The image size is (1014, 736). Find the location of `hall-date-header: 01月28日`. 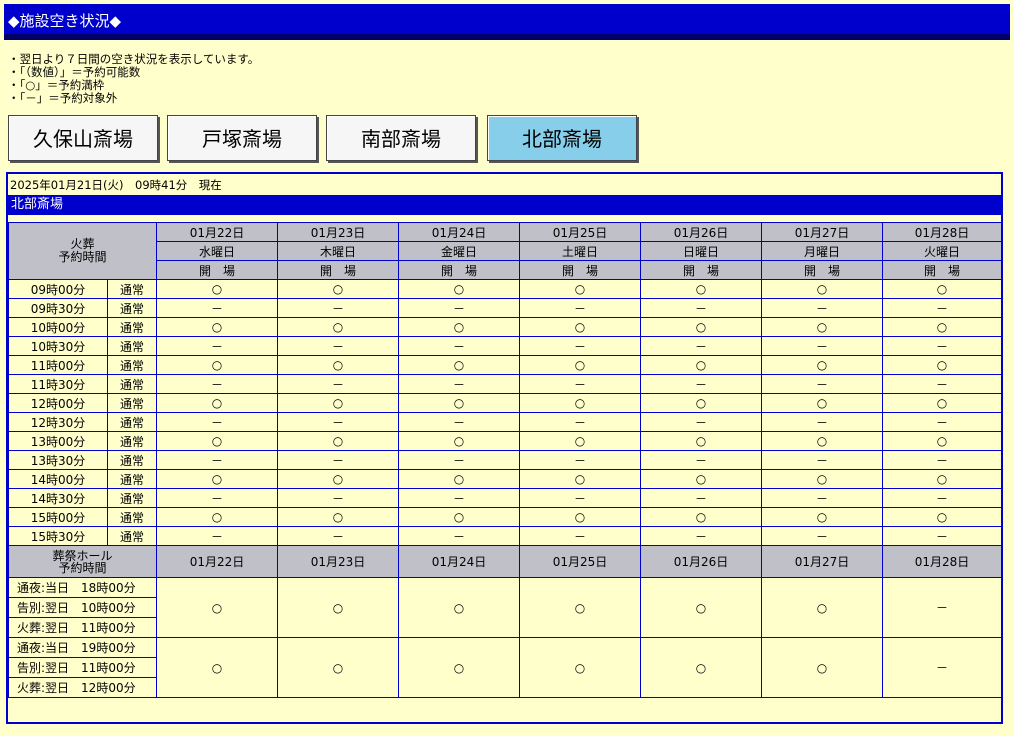

hall-date-header: 01月28日 is located at coordinates (942, 561).